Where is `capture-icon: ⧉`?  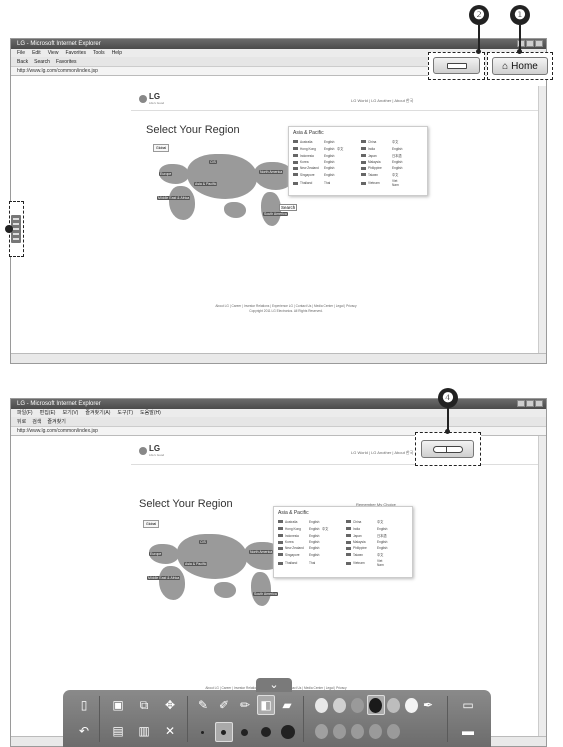
capture-icon: ⧉ is located at coordinates (144, 705).